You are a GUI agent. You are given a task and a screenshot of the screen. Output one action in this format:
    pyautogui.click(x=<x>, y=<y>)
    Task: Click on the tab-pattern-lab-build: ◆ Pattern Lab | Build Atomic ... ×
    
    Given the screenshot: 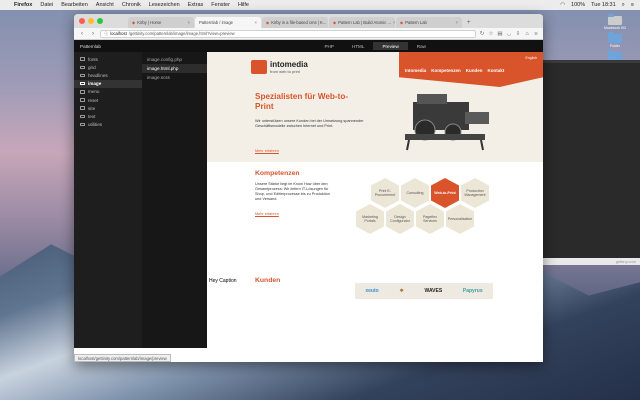 What is the action you would take?
    pyautogui.click(x=362, y=22)
    